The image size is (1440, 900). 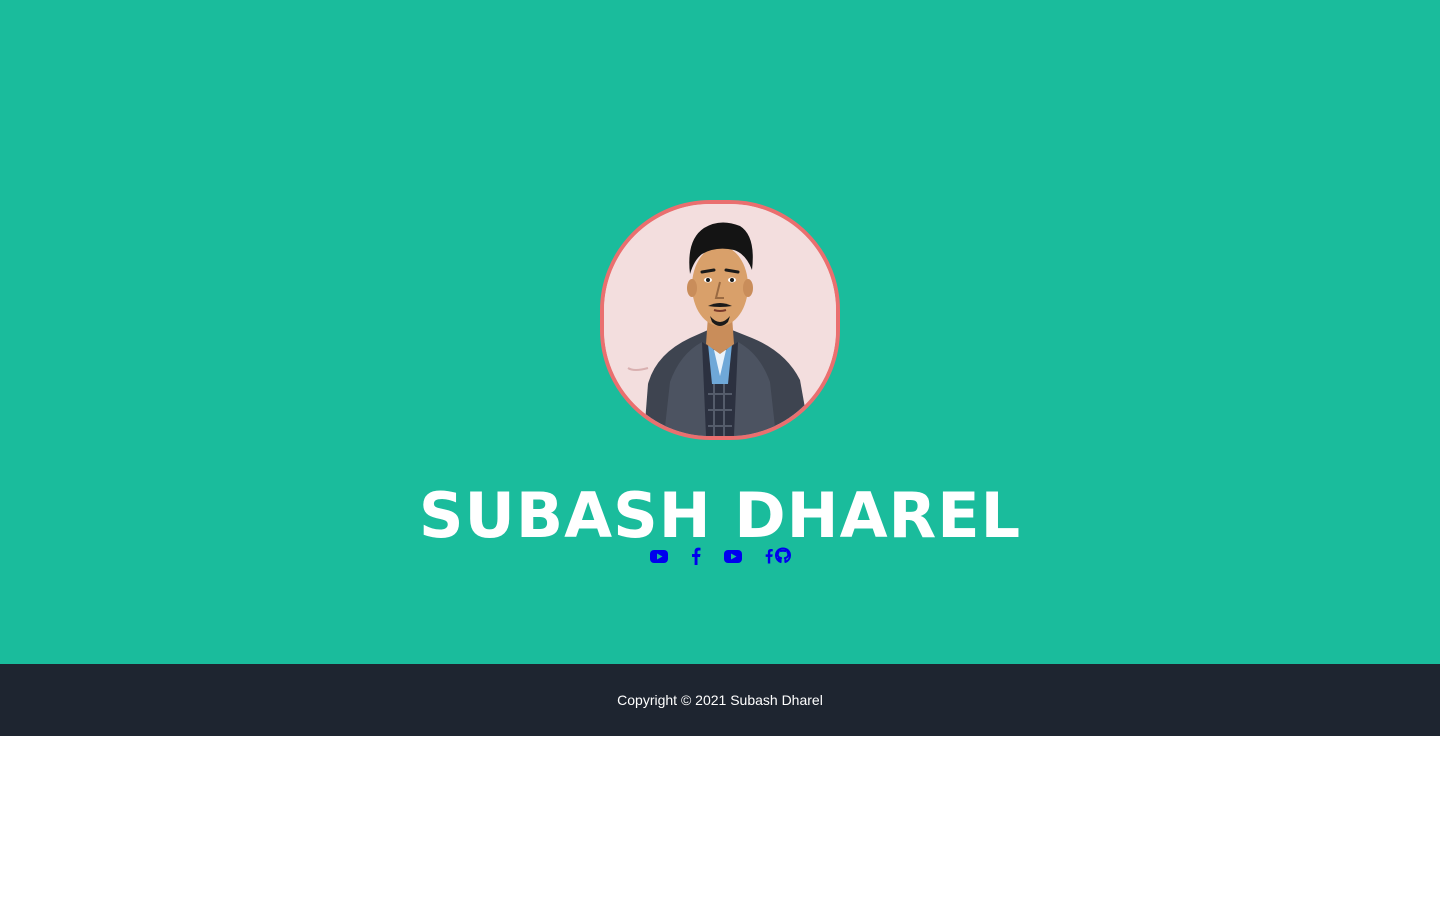 I want to click on social-link-github, so click(x=783, y=556).